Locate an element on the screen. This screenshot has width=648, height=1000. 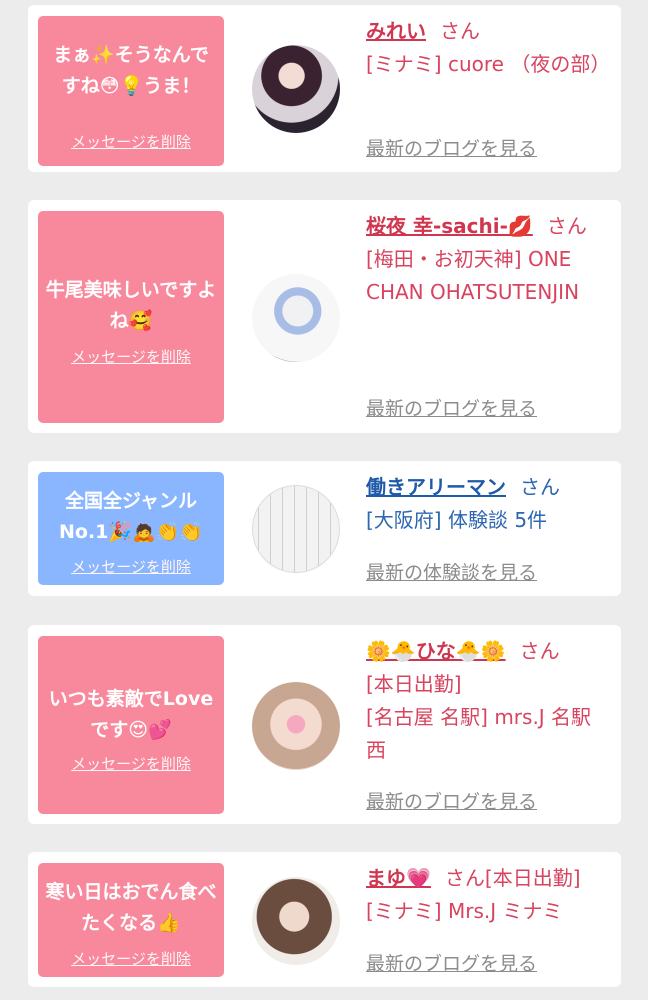
status-label: [本日出勤] is located at coordinates (414, 684).